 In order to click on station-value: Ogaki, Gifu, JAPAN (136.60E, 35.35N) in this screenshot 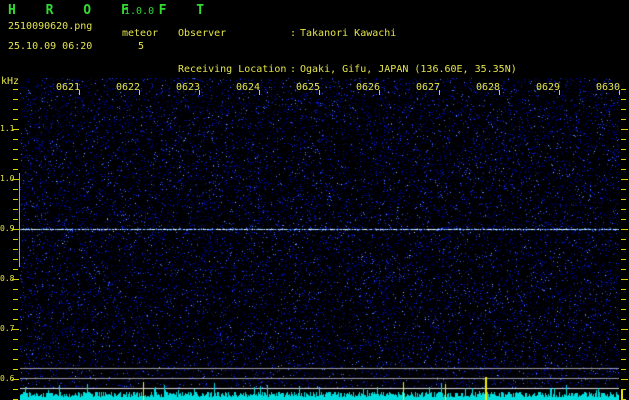, I will do `click(408, 69)`.